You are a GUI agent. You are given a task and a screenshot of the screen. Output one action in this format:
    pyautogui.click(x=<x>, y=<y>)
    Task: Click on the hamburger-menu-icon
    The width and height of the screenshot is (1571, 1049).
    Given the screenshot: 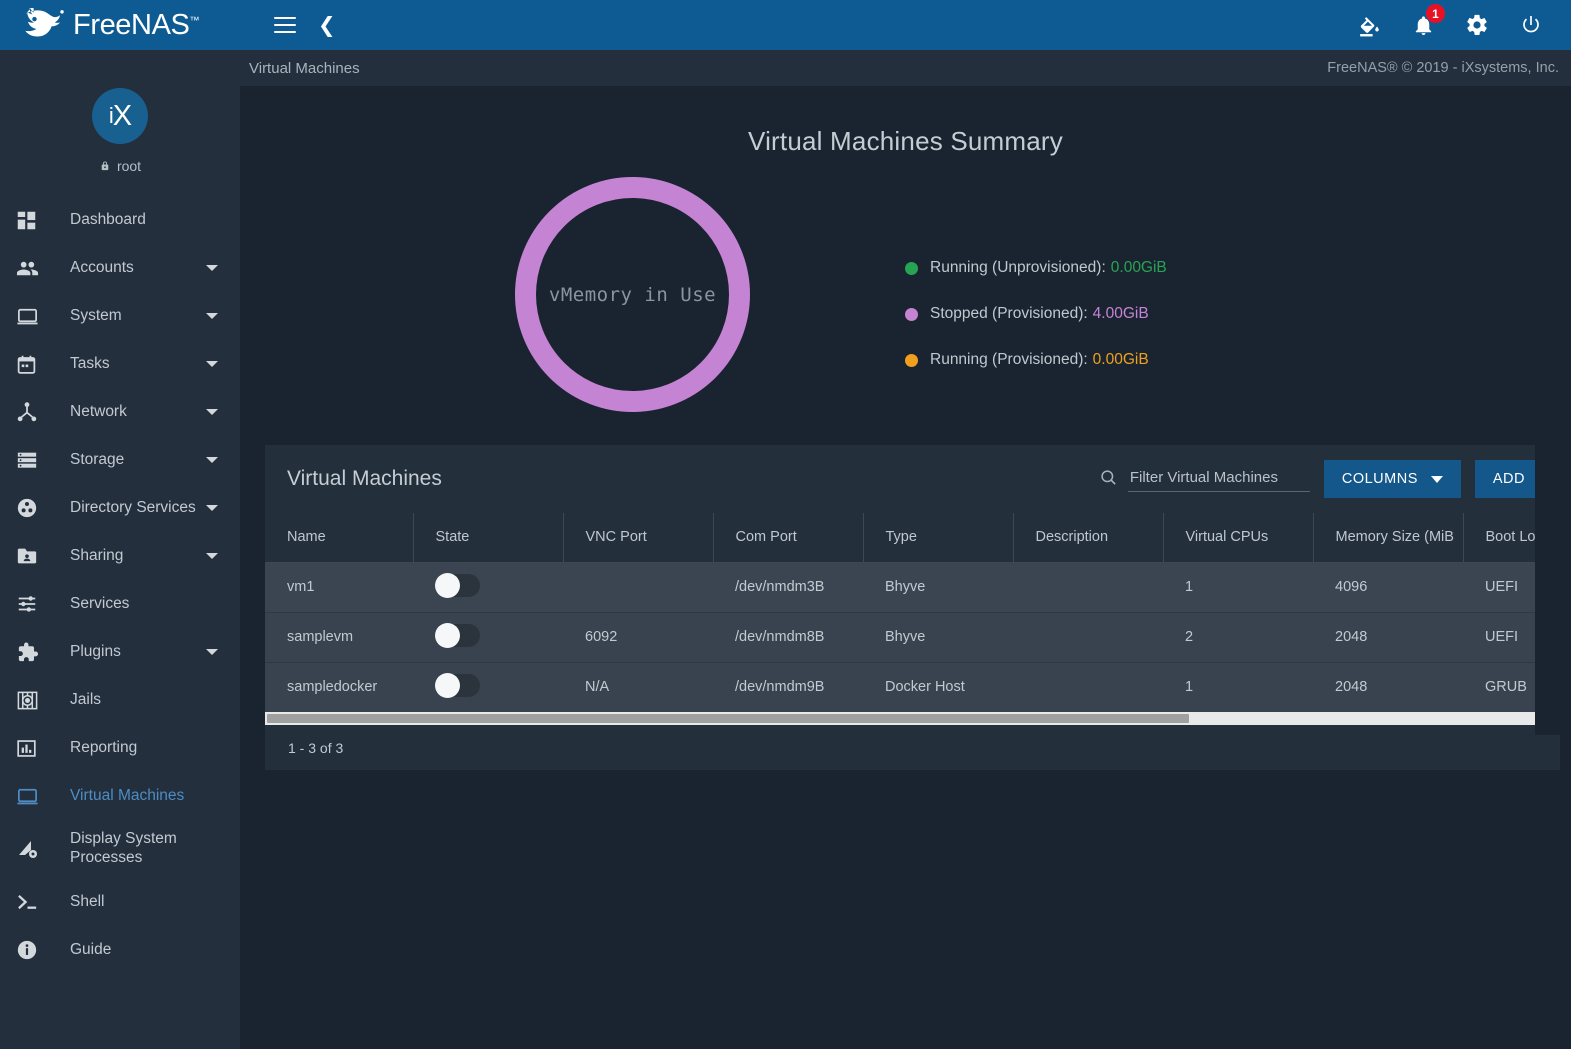 What is the action you would take?
    pyautogui.click(x=285, y=25)
    